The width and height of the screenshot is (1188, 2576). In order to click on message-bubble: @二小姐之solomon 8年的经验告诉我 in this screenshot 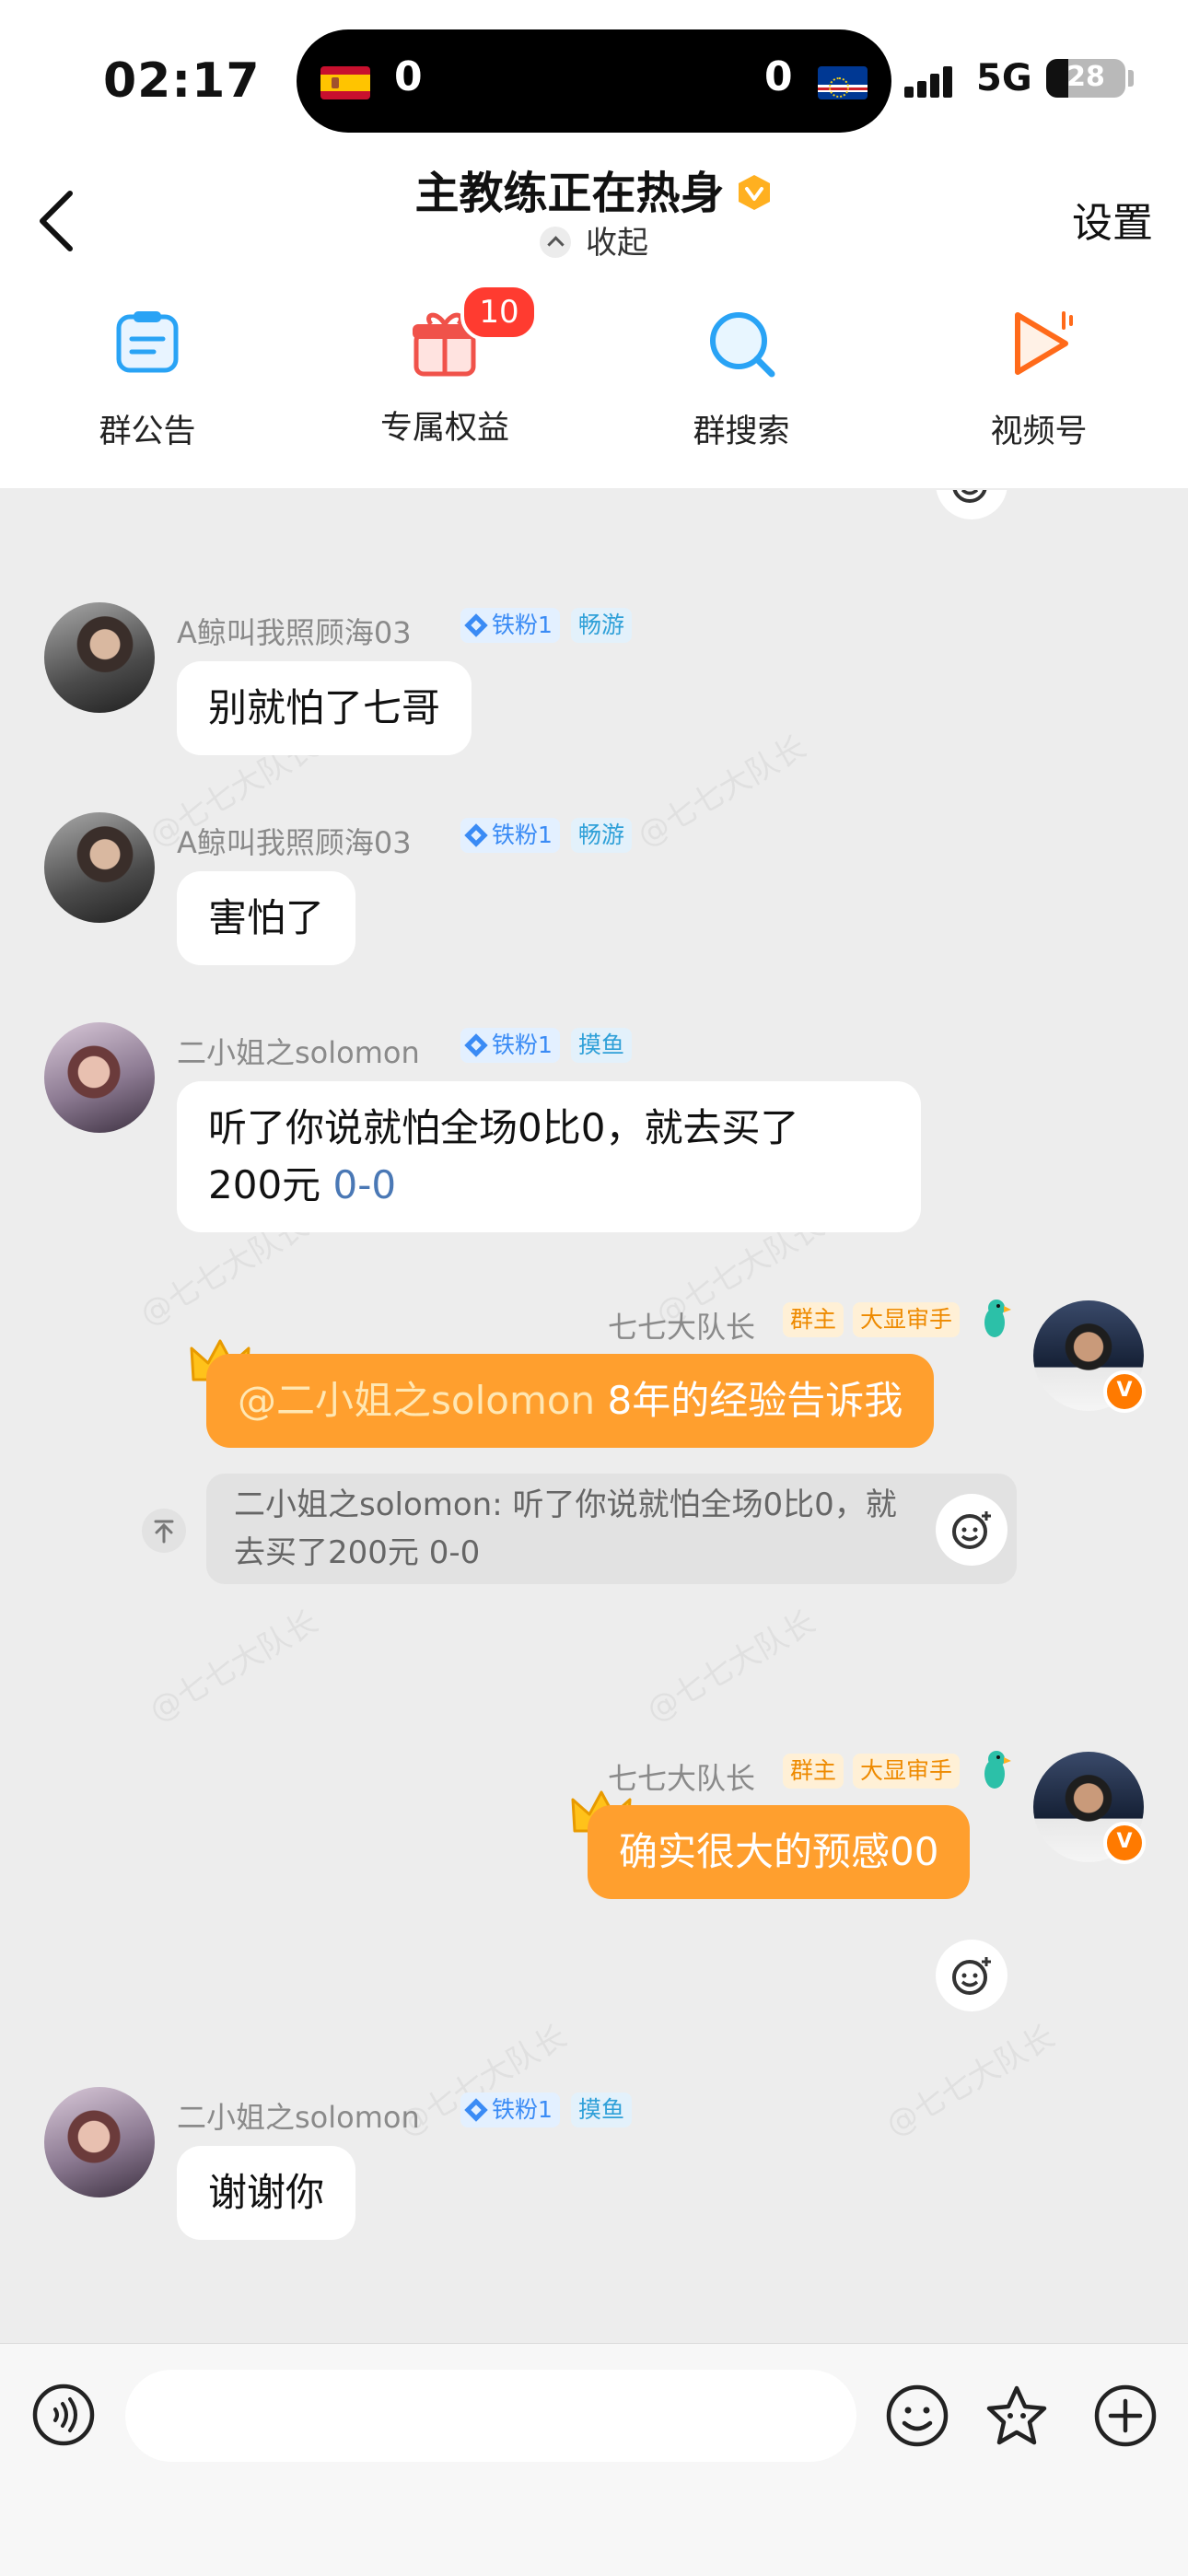, I will do `click(570, 1401)`.